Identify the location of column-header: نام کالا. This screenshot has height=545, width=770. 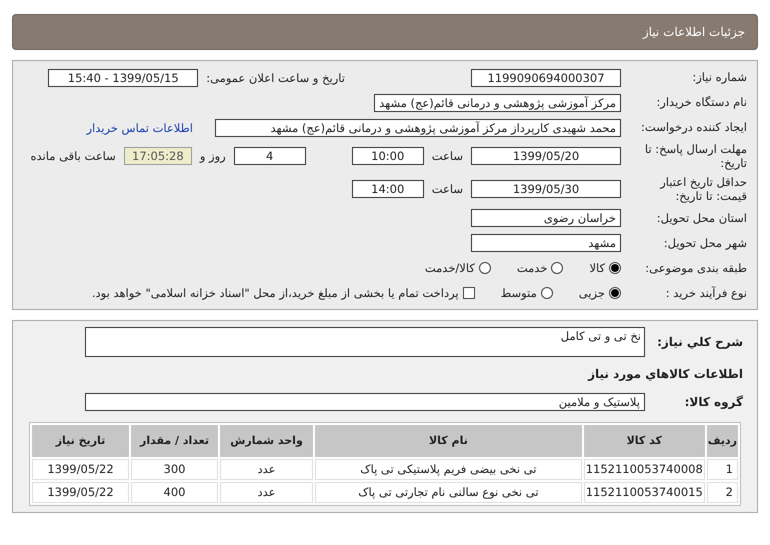
(448, 440).